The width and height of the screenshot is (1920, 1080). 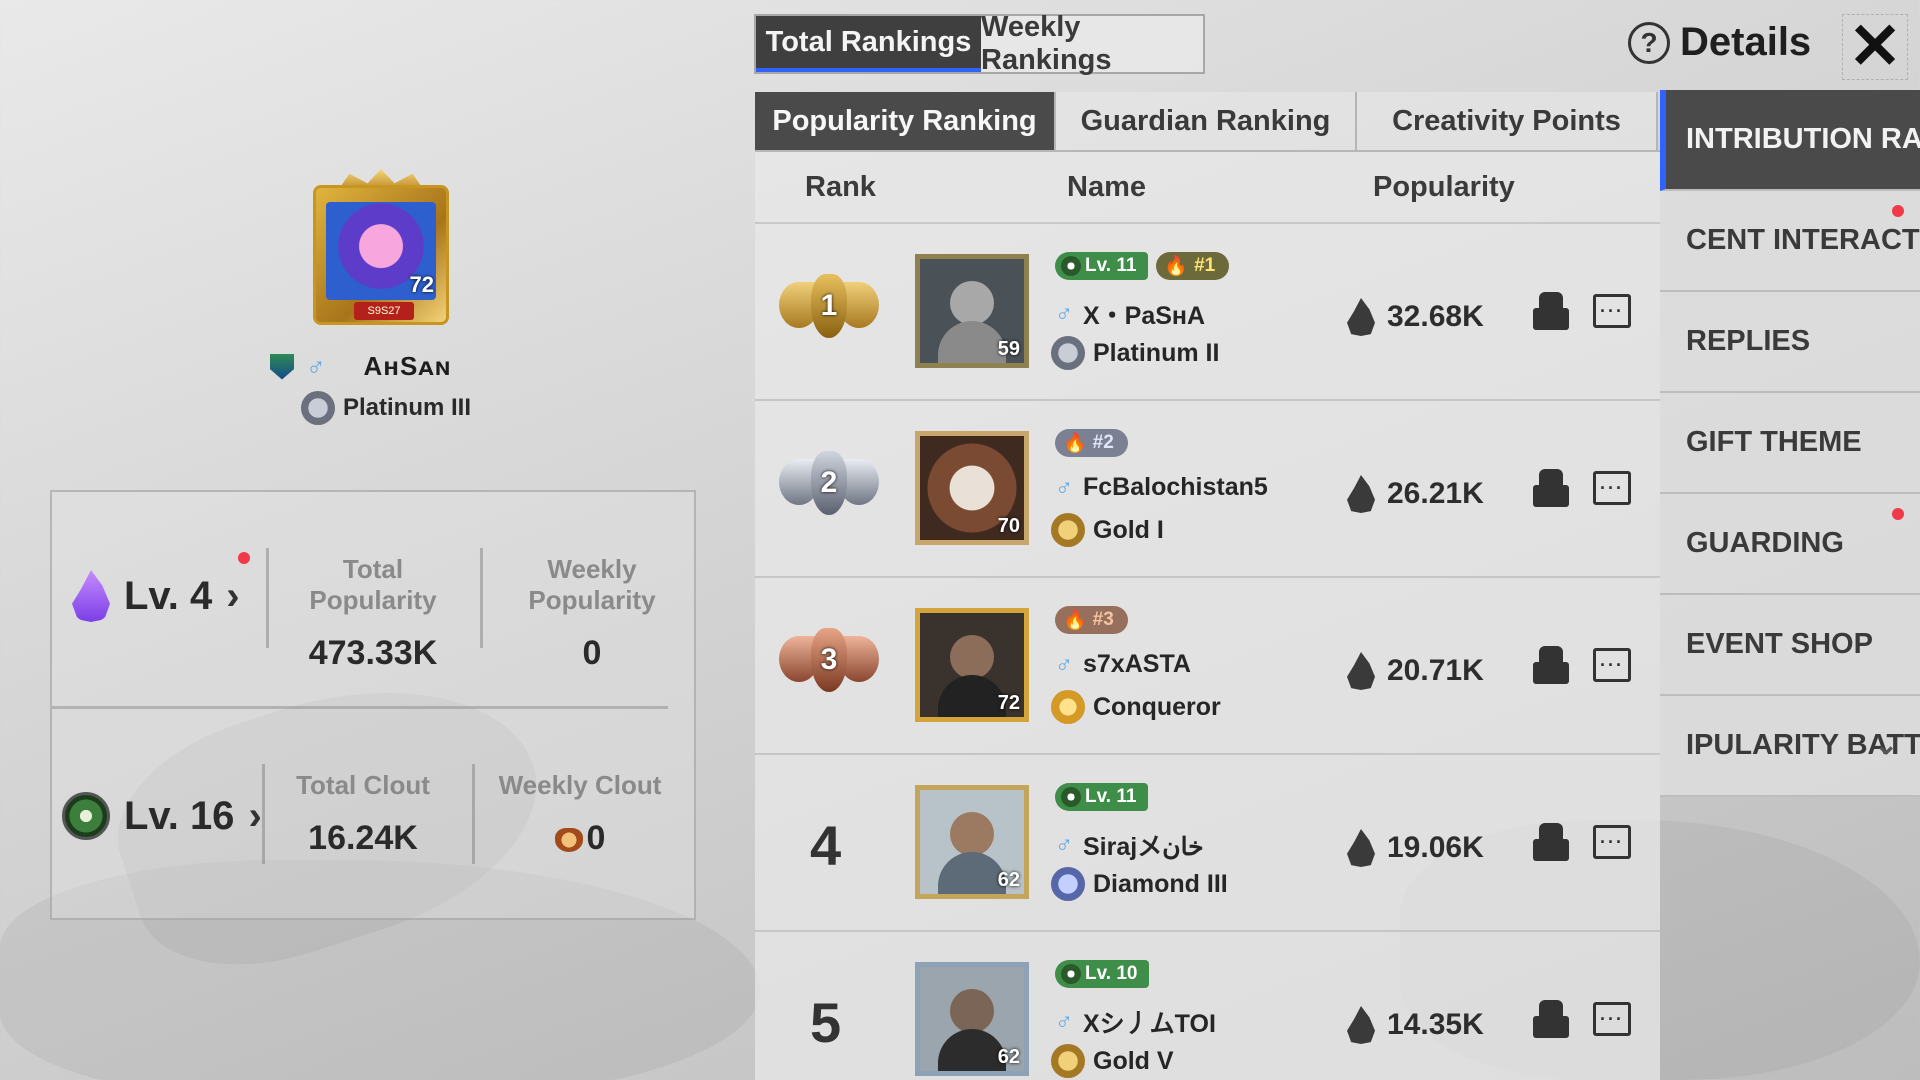 What do you see at coordinates (826, 845) in the screenshot?
I see `rank-number: 4` at bounding box center [826, 845].